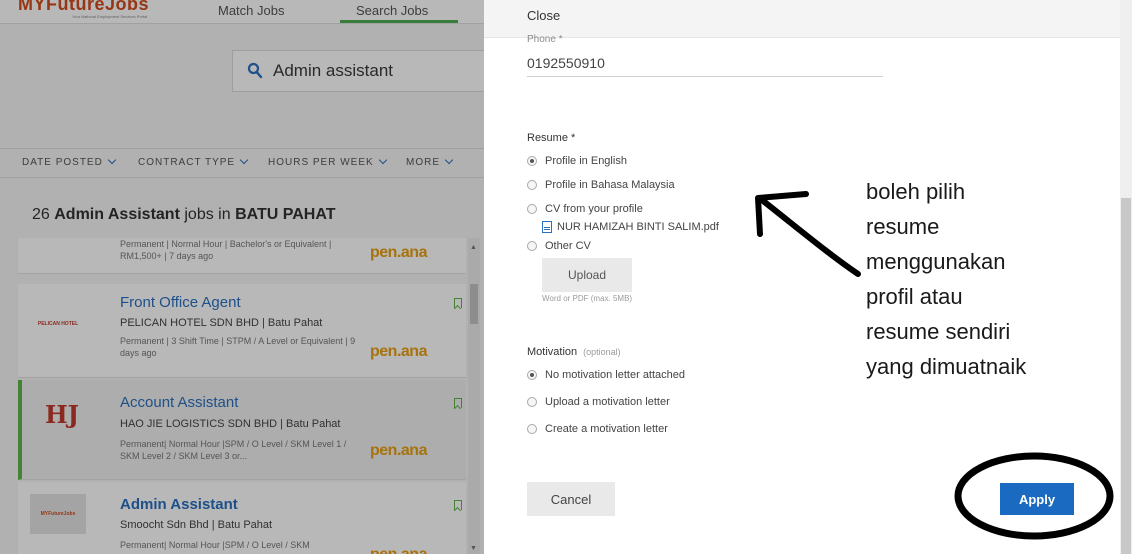  Describe the element at coordinates (577, 161) in the screenshot. I see `resume-option-profile-english: Profile in English` at that location.